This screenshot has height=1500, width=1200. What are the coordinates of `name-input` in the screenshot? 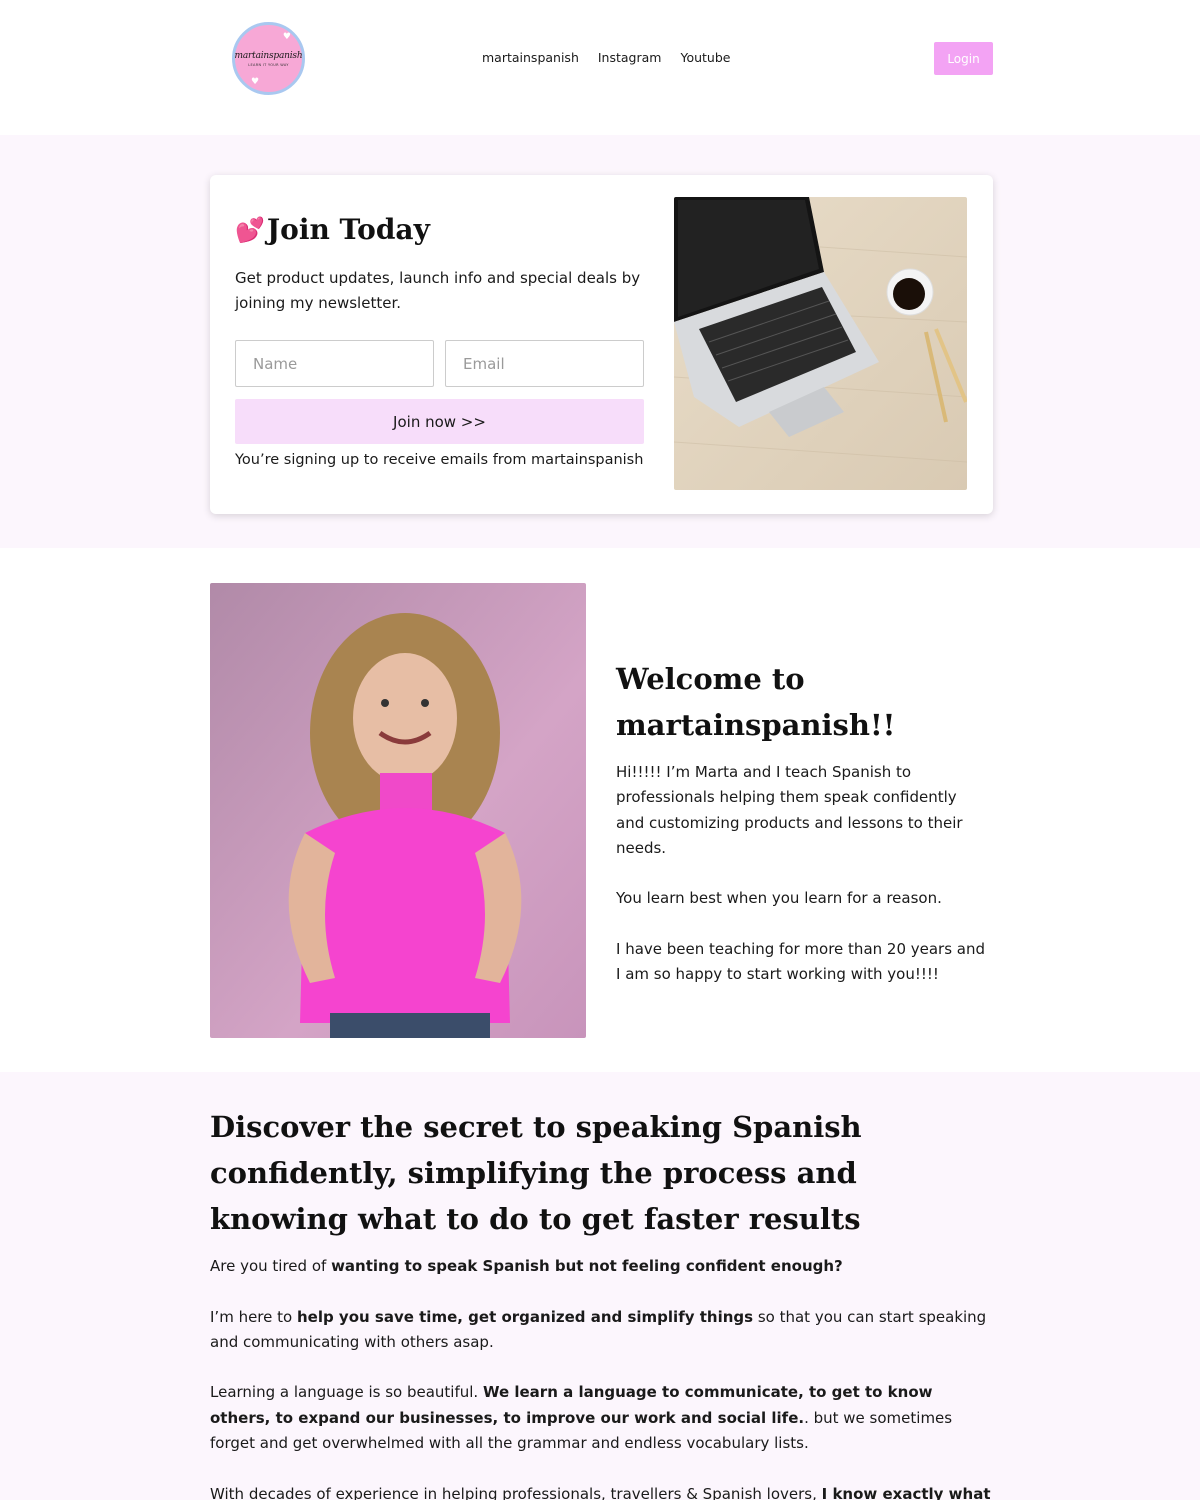 It's located at (334, 363).